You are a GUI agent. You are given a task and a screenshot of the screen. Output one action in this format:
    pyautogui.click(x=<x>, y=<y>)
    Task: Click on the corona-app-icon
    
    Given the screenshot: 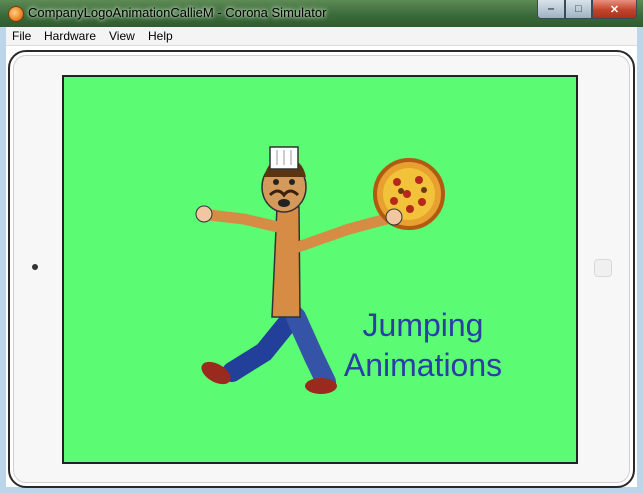 What is the action you would take?
    pyautogui.click(x=16, y=14)
    